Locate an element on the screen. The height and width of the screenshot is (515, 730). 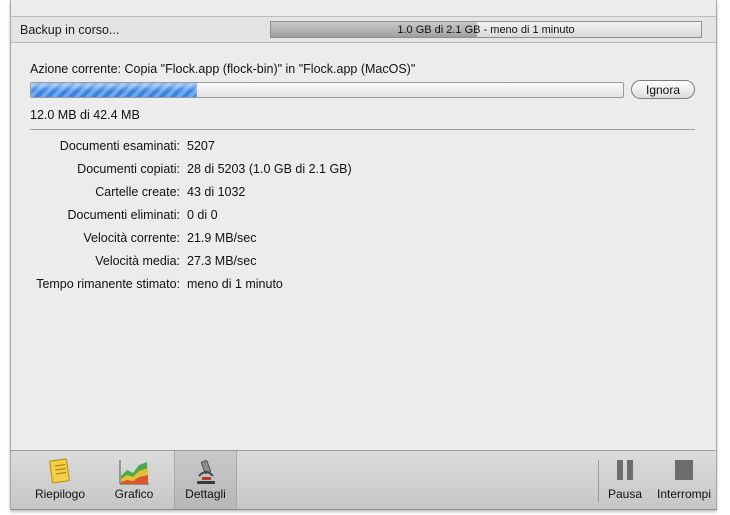
overall-progress-bar: 1.0 GB di 2.1 GB - meno di 1 minuto is located at coordinates (486, 29).